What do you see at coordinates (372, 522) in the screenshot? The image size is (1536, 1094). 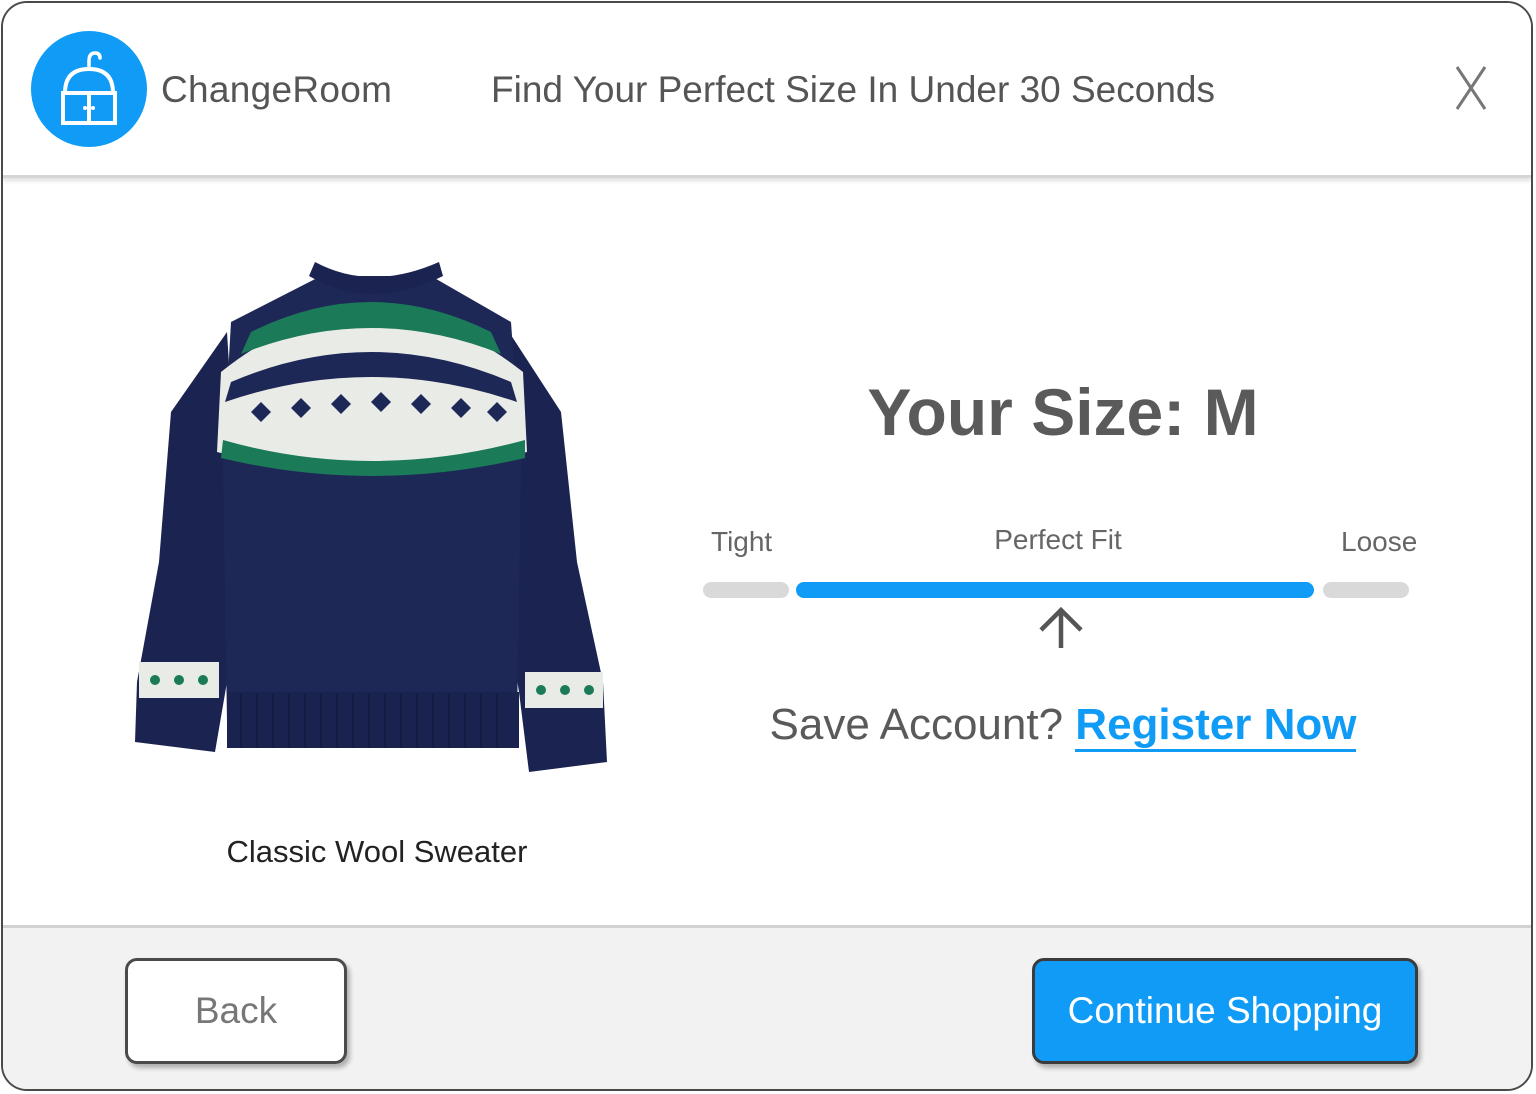 I see `sweater-image` at bounding box center [372, 522].